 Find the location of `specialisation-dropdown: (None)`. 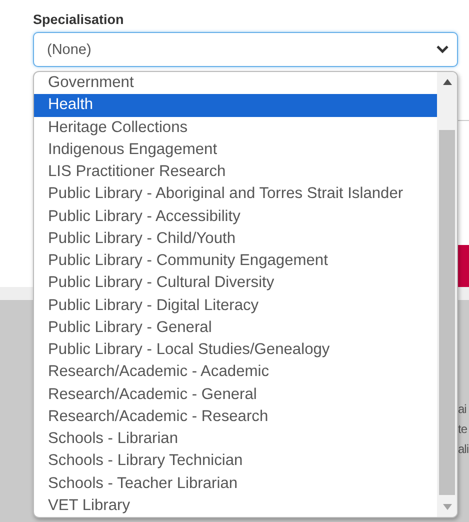

specialisation-dropdown: (None) is located at coordinates (245, 49).